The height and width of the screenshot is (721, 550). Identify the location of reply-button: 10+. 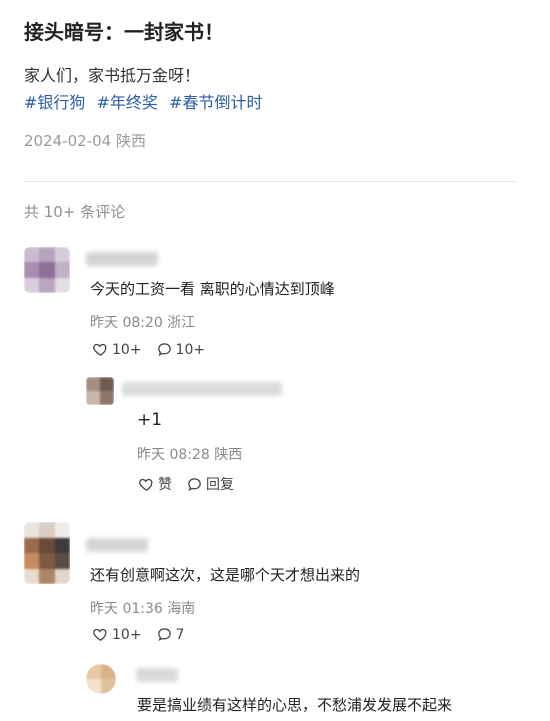
(181, 349).